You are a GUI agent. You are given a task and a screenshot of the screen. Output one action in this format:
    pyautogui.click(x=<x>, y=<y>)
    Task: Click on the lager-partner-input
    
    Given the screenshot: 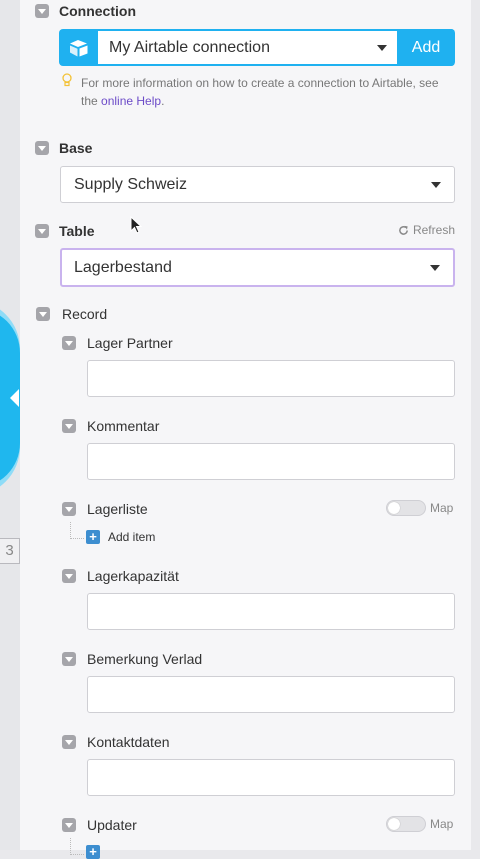 What is the action you would take?
    pyautogui.click(x=271, y=378)
    